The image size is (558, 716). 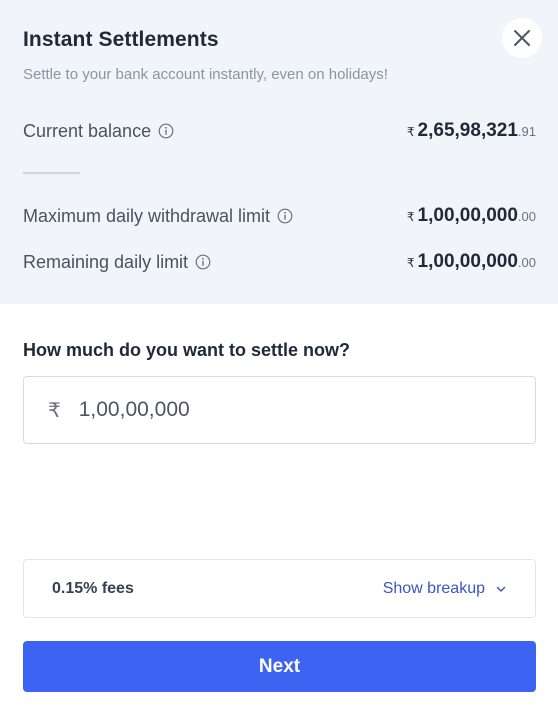 What do you see at coordinates (147, 215) in the screenshot?
I see `max-daily-limit-label: Maximum daily withdrawal limit` at bounding box center [147, 215].